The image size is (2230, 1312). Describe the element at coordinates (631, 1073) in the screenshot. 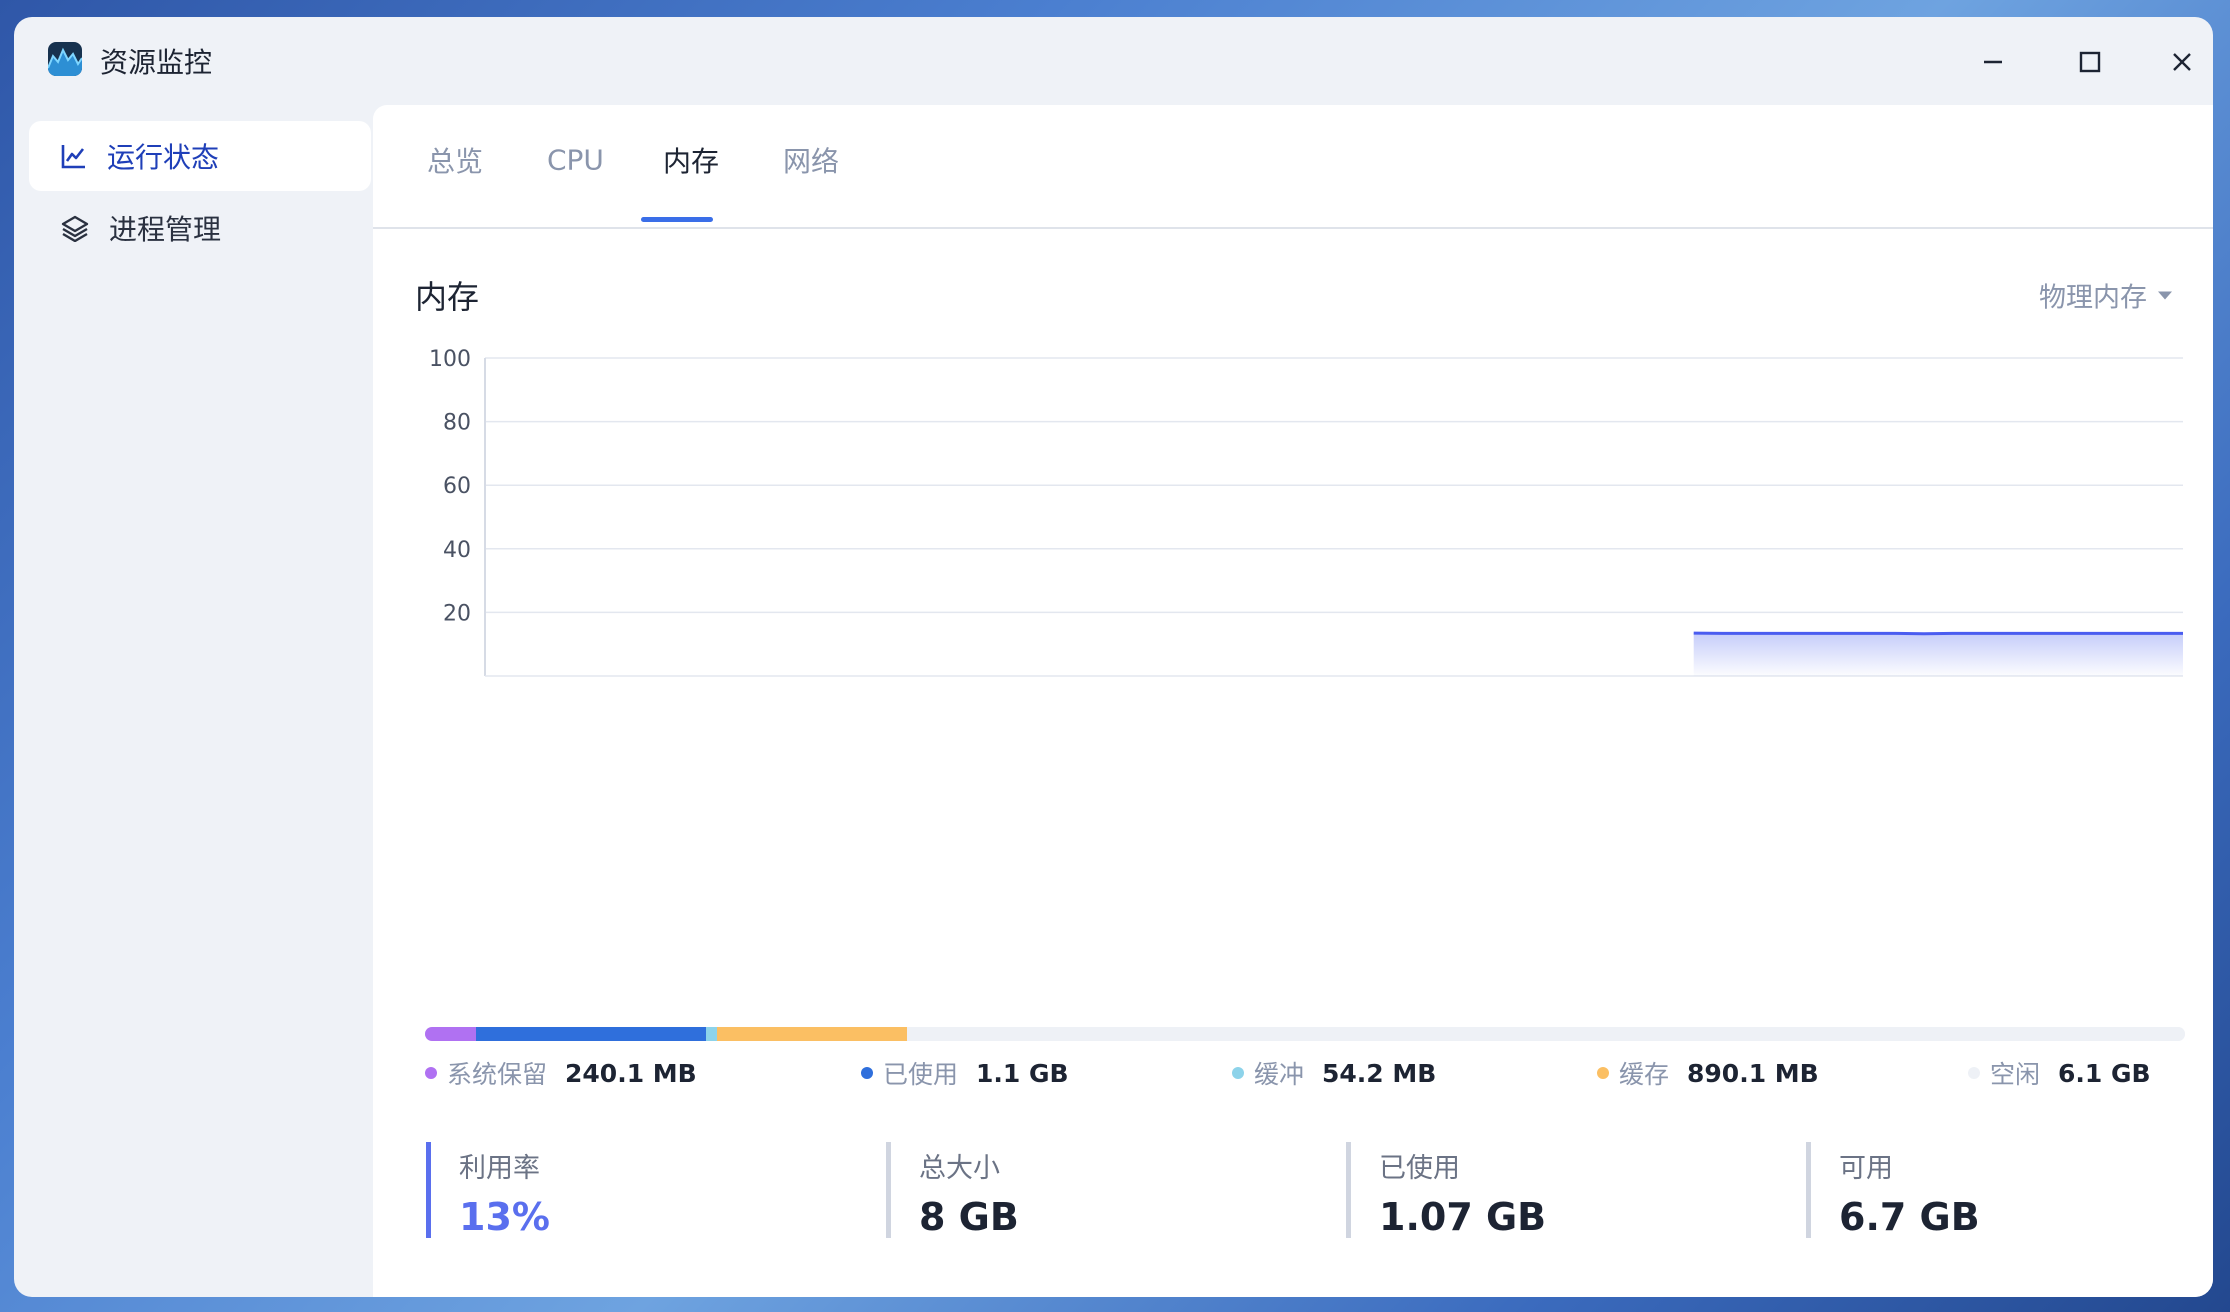

I see `legend-value: 240.1 MB` at that location.